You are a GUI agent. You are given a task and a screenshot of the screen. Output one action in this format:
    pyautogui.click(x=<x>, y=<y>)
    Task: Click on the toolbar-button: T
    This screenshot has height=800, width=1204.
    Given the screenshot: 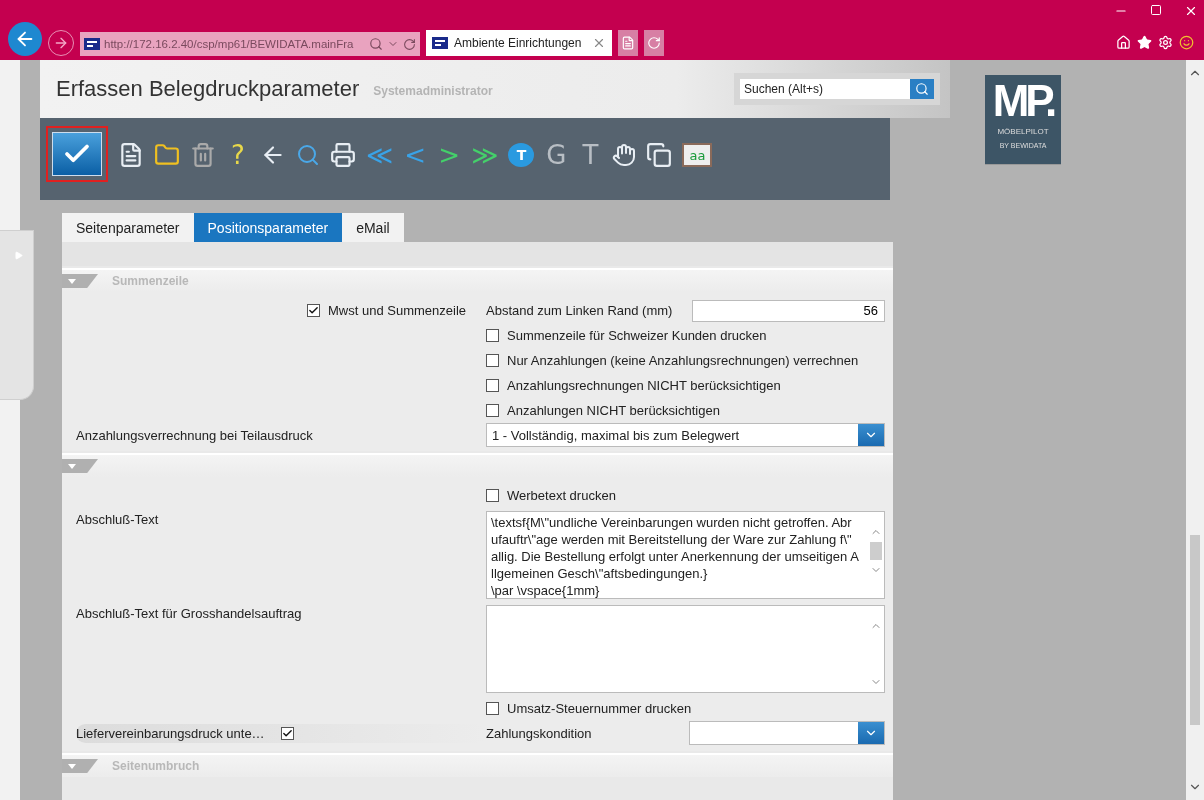 What is the action you would take?
    pyautogui.click(x=590, y=155)
    